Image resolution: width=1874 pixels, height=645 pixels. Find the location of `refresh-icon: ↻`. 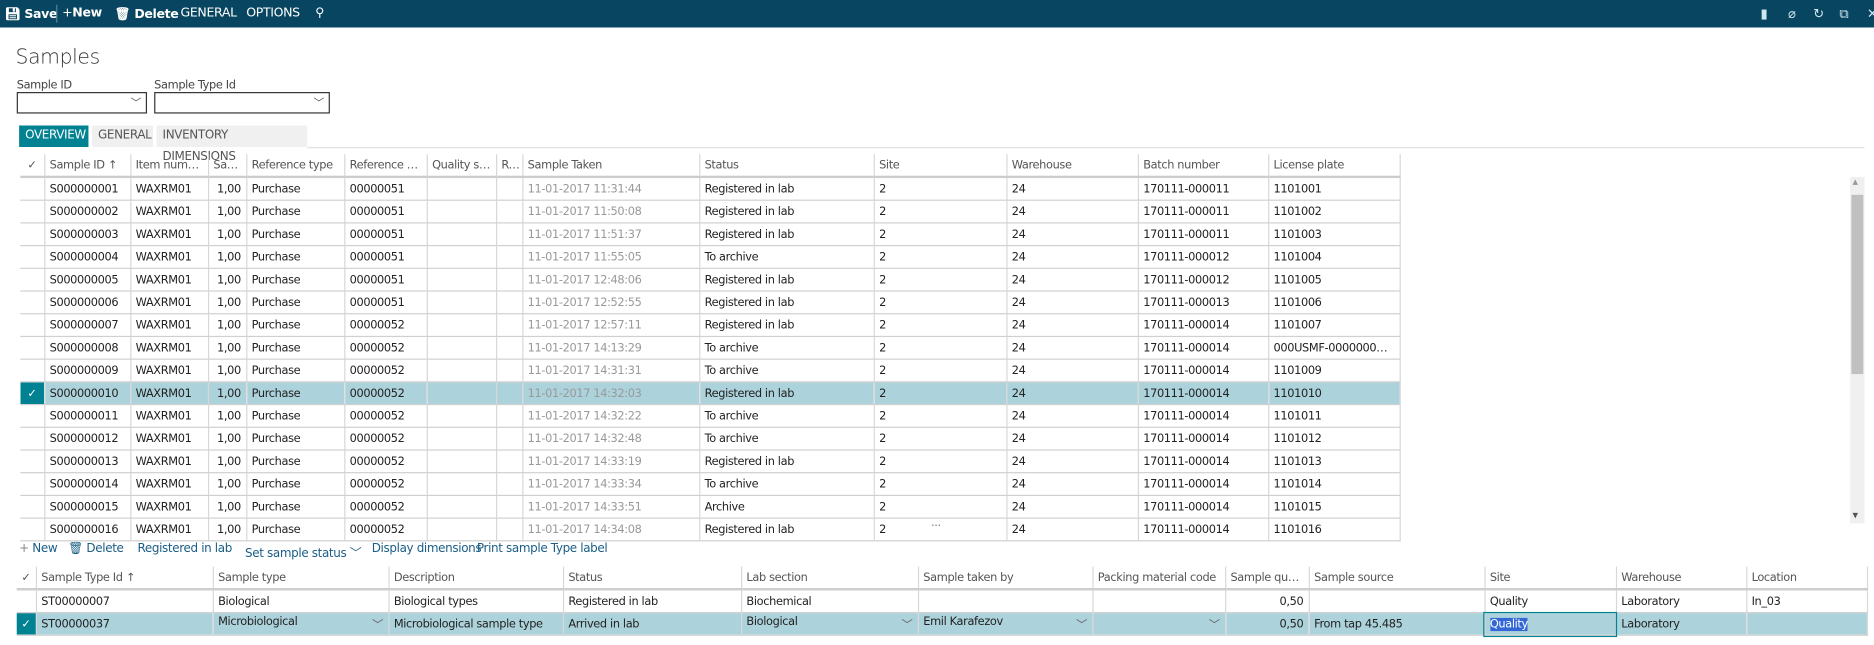

refresh-icon: ↻ is located at coordinates (1818, 14).